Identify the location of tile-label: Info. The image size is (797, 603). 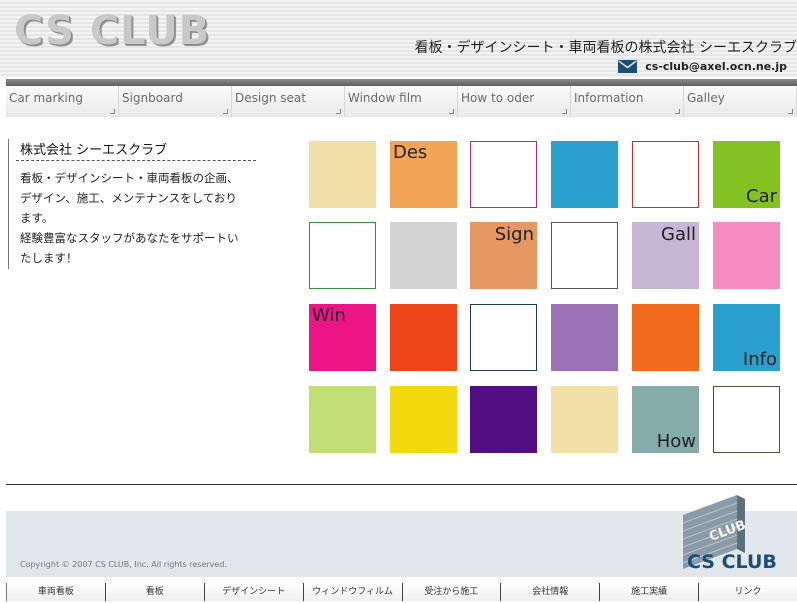
(759, 359).